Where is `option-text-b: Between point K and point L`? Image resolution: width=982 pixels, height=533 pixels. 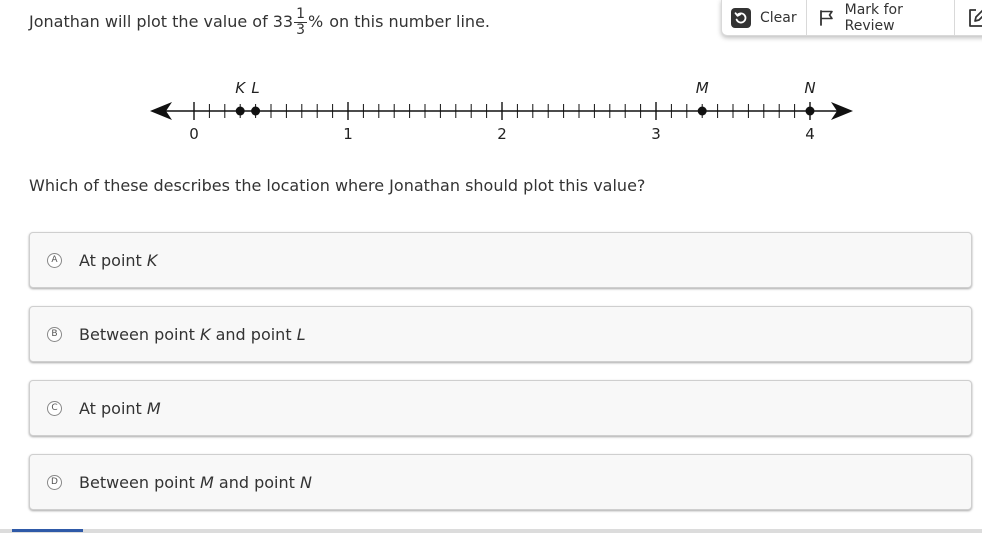
option-text-b: Between point K and point L is located at coordinates (192, 334).